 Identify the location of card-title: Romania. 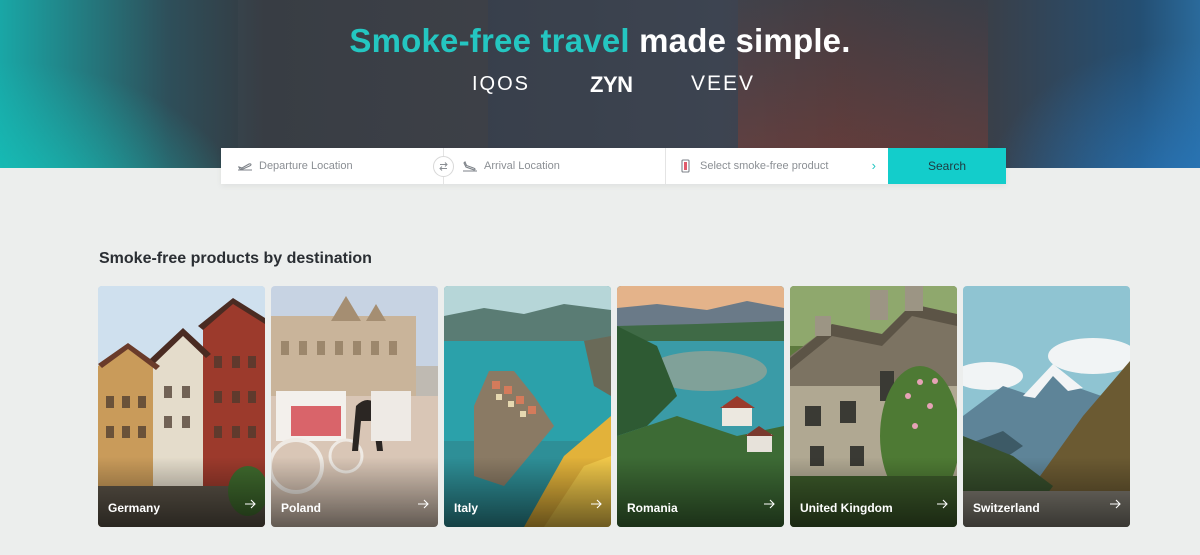
(652, 508).